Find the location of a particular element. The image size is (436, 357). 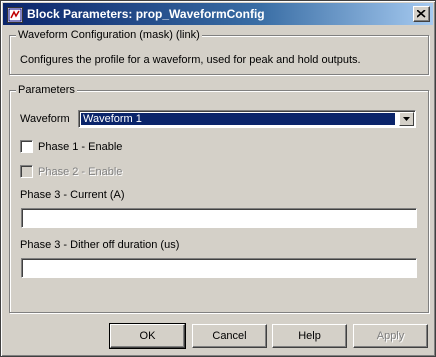

chevron-down-icon is located at coordinates (406, 119).